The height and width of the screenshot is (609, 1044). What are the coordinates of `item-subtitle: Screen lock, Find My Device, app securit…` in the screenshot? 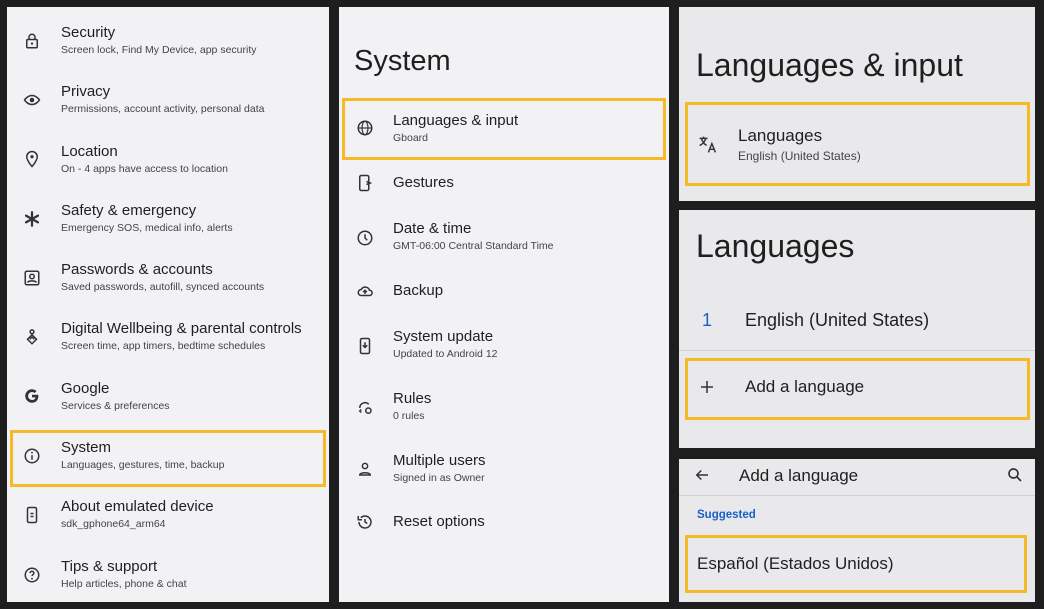 It's located at (159, 50).